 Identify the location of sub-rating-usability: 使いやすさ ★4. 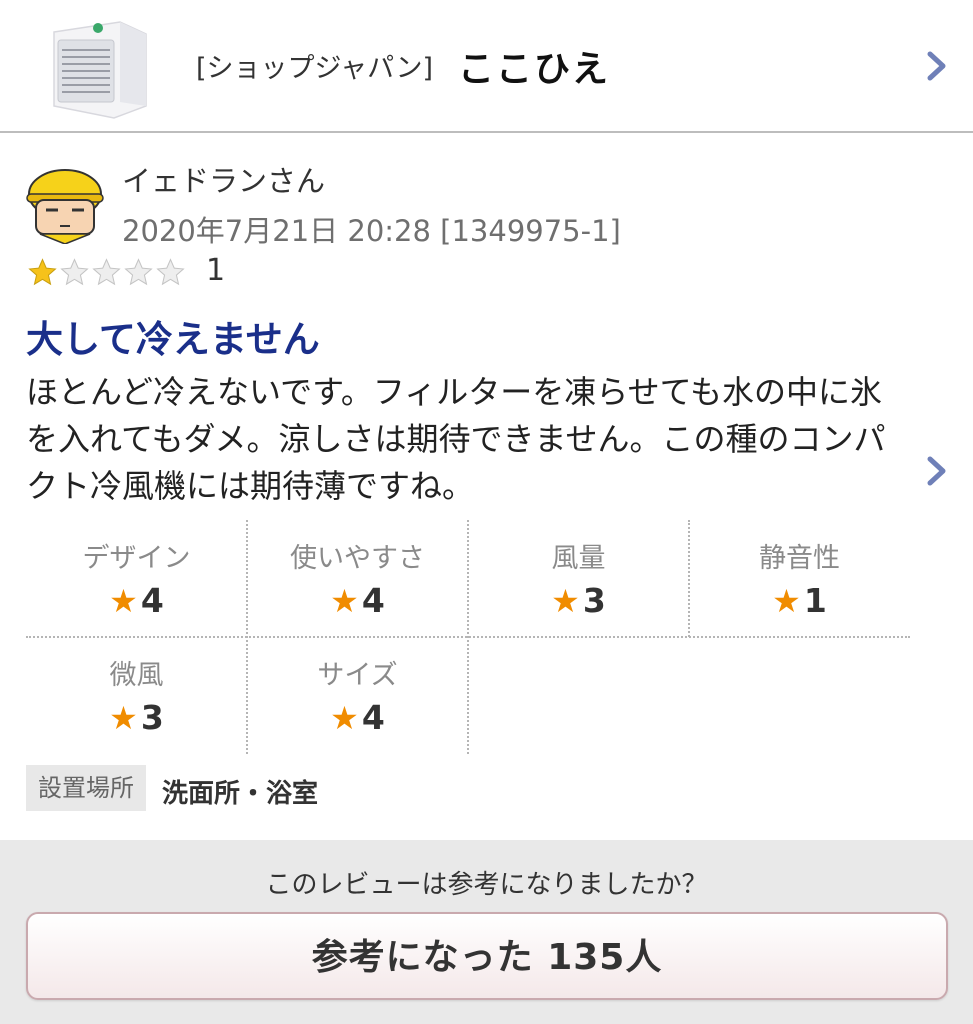
(357, 578).